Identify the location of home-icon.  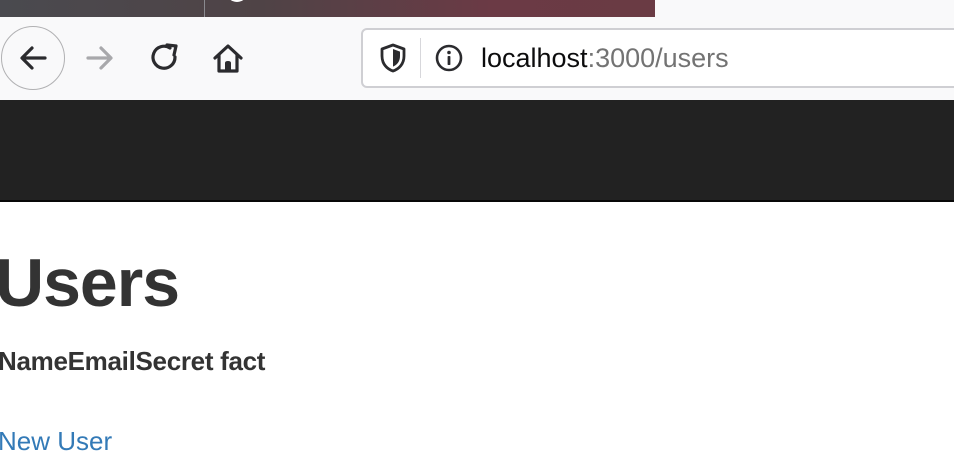
(228, 58).